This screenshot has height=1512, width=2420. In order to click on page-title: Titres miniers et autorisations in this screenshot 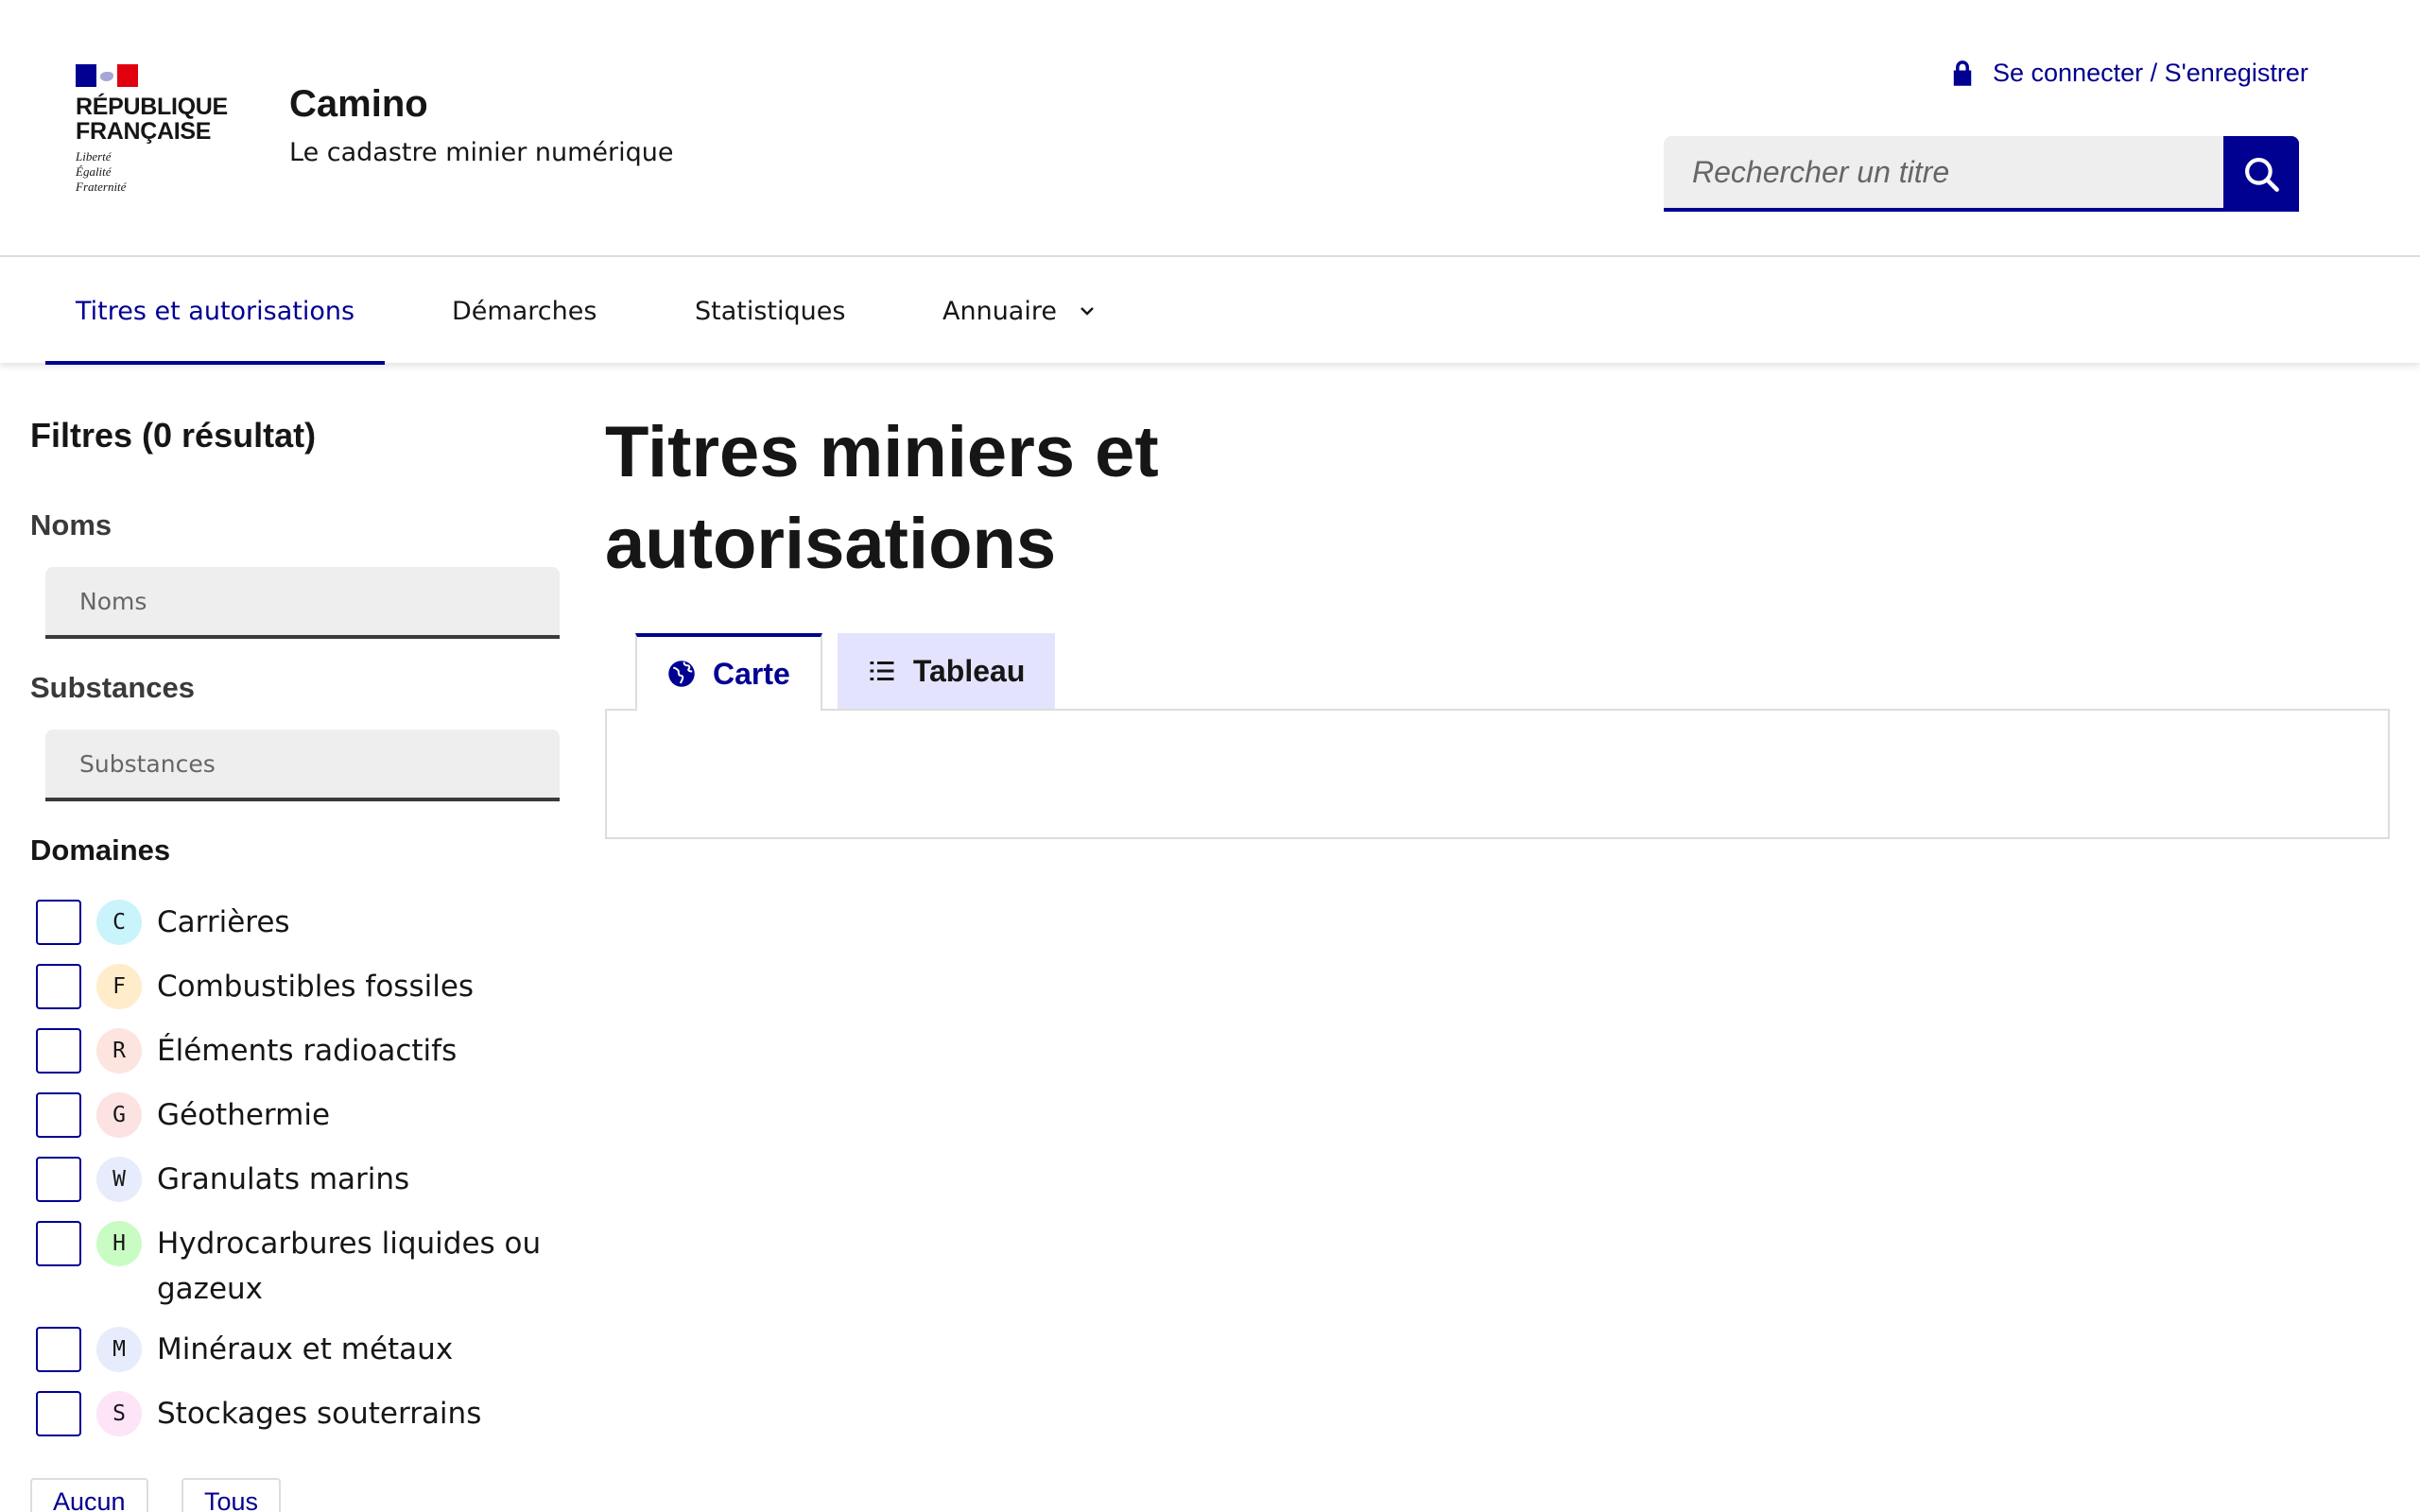, I will do `click(882, 498)`.